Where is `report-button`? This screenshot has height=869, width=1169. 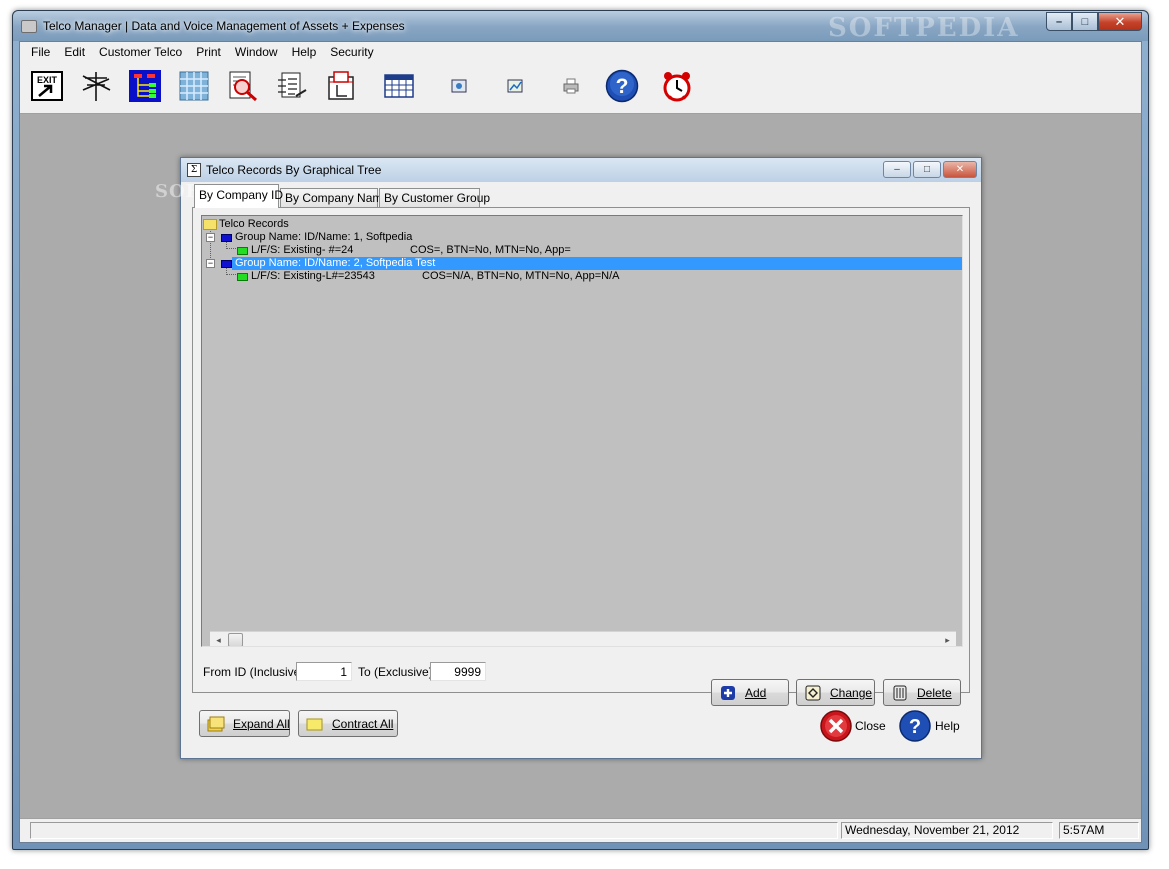 report-button is located at coordinates (292, 86).